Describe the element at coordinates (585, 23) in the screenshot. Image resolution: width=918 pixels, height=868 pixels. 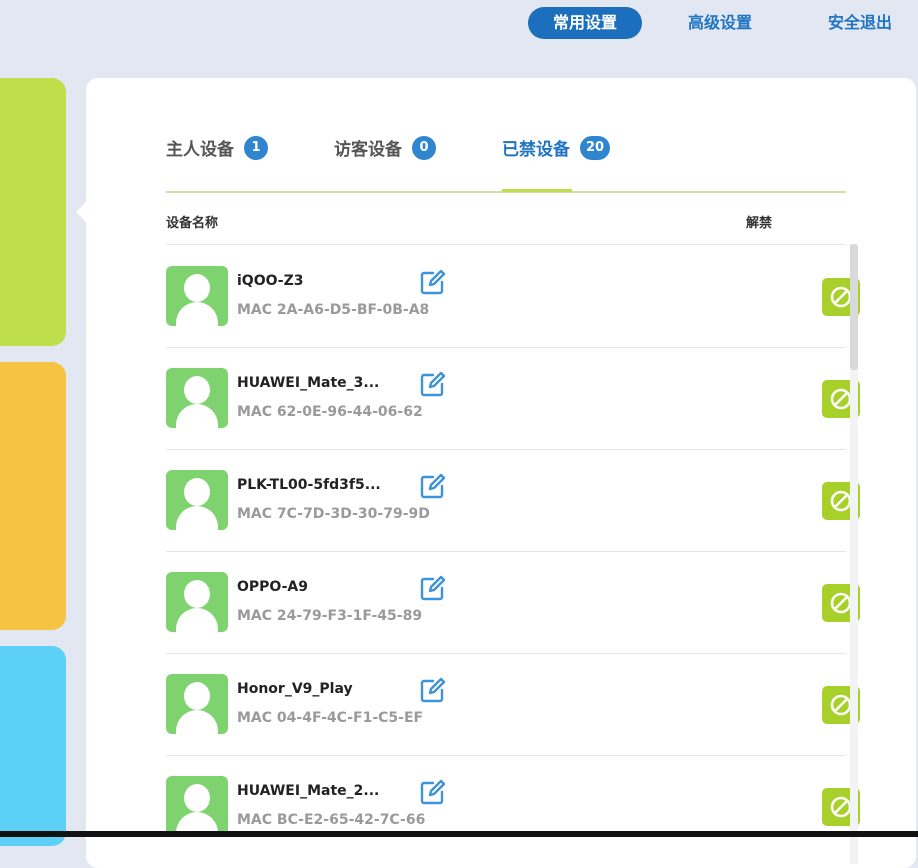
I see `nav-common-settings-button: 常用设置` at that location.